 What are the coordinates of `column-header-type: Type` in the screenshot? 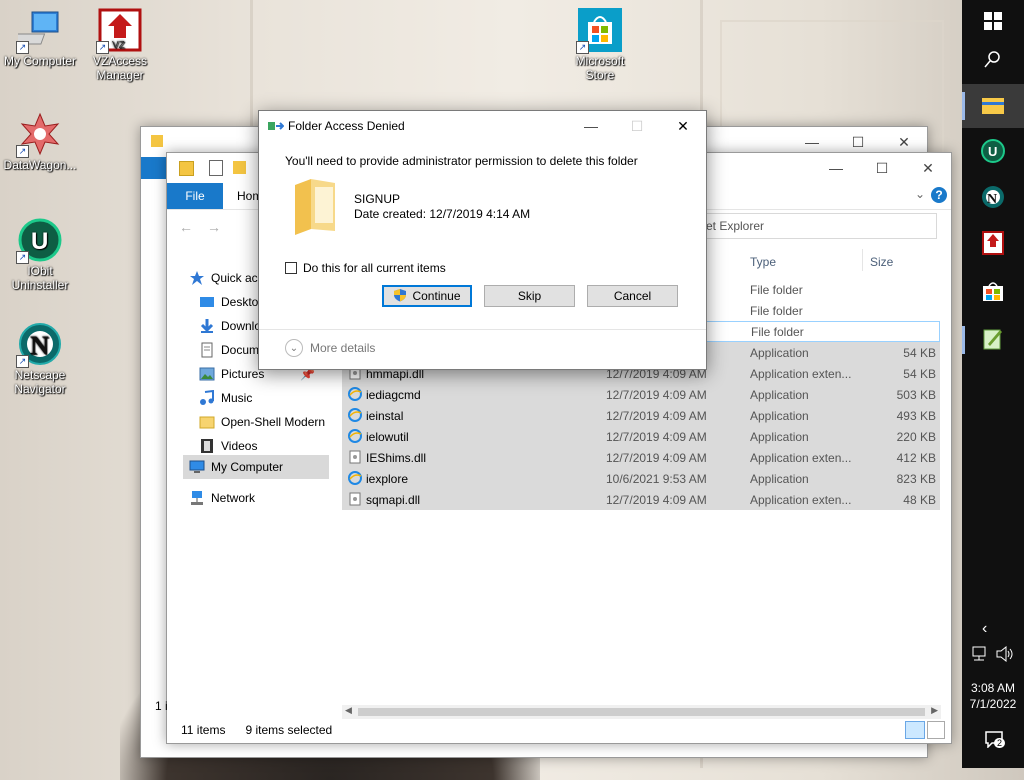 It's located at (763, 262).